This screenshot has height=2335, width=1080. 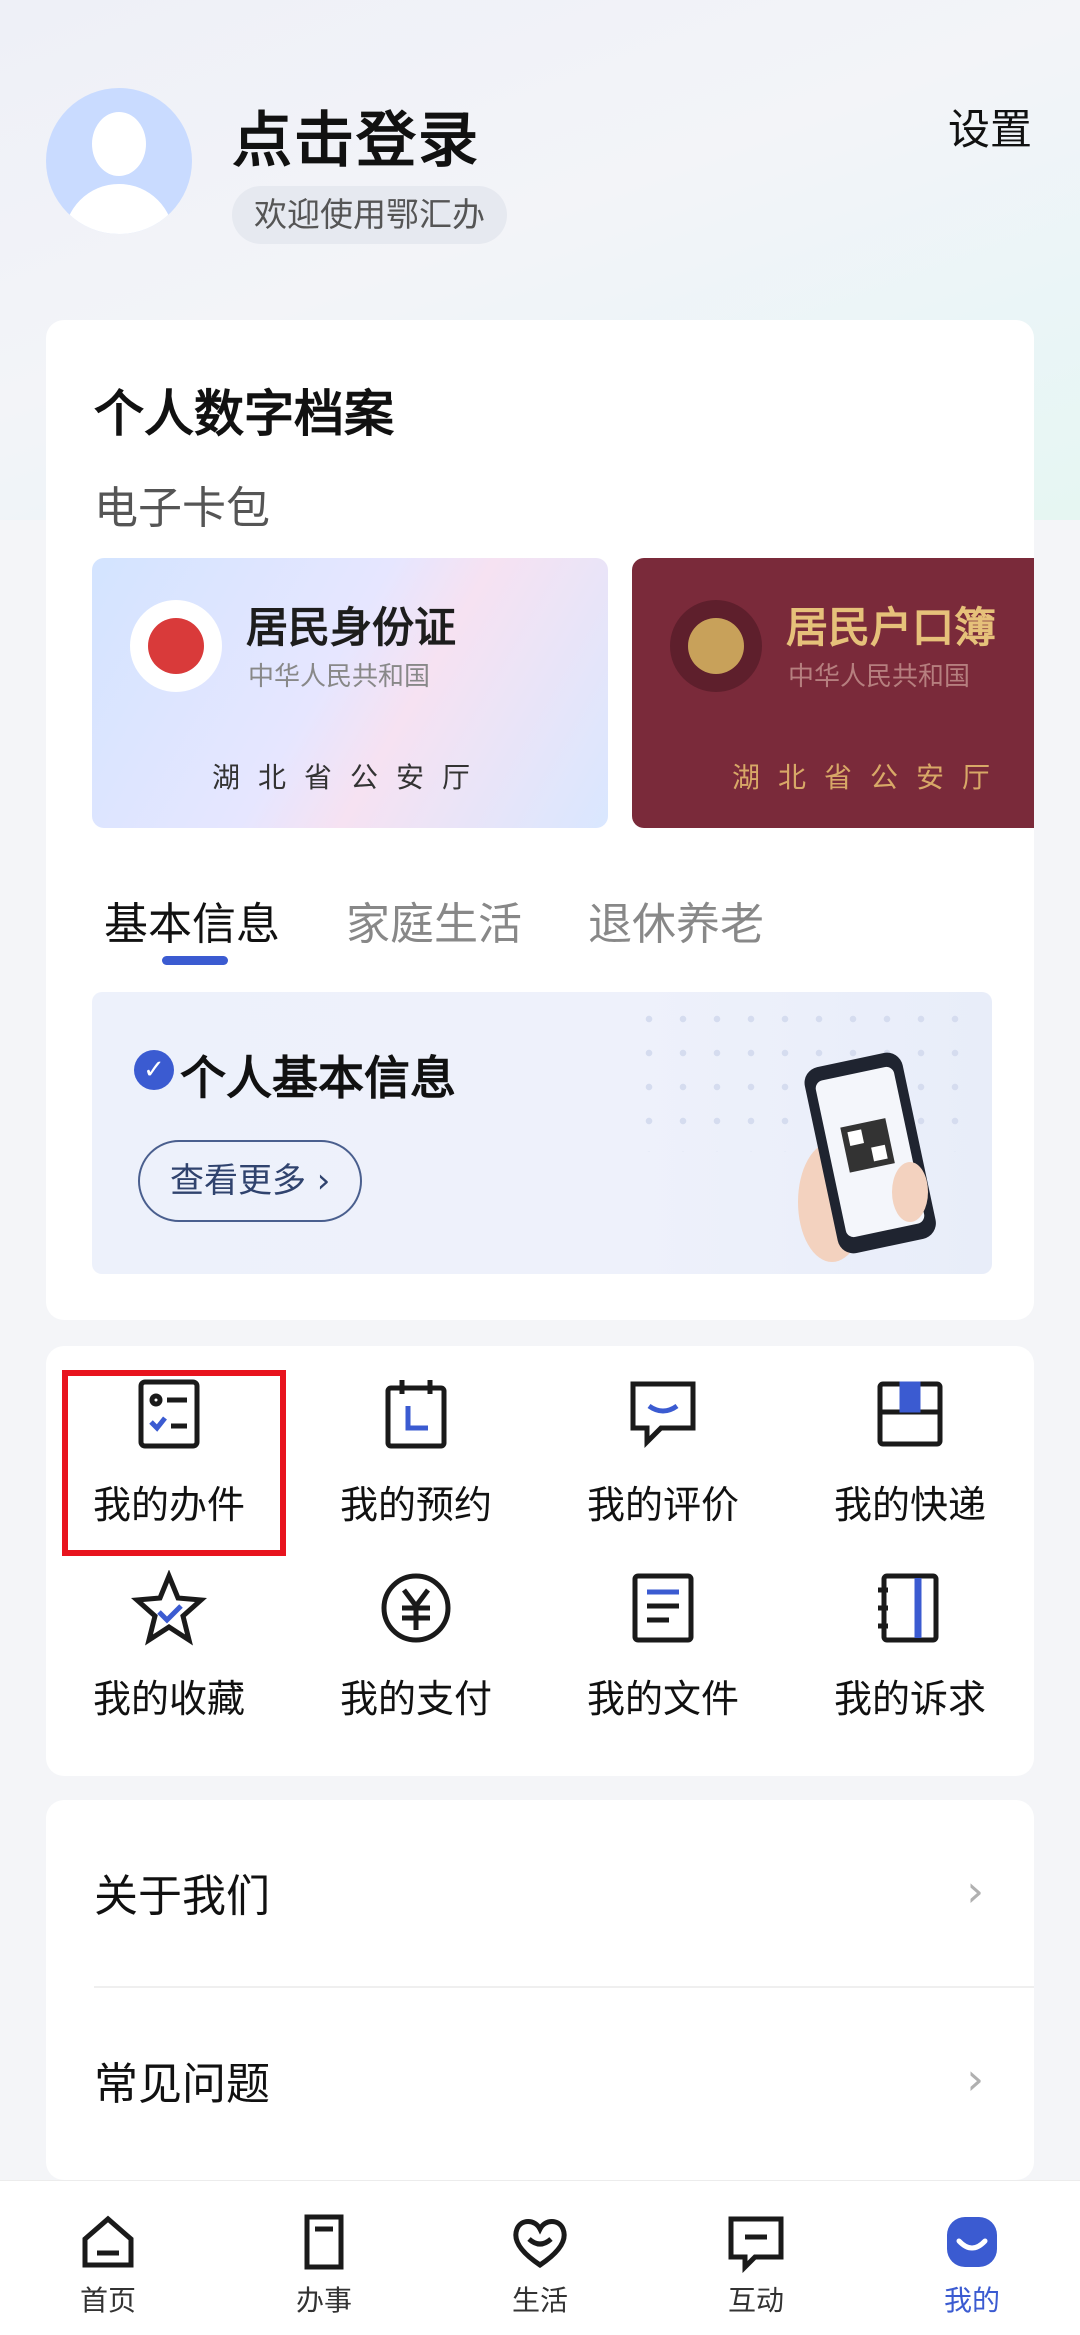 What do you see at coordinates (891, 627) in the screenshot?
I see `card-name: 居民户口簿` at bounding box center [891, 627].